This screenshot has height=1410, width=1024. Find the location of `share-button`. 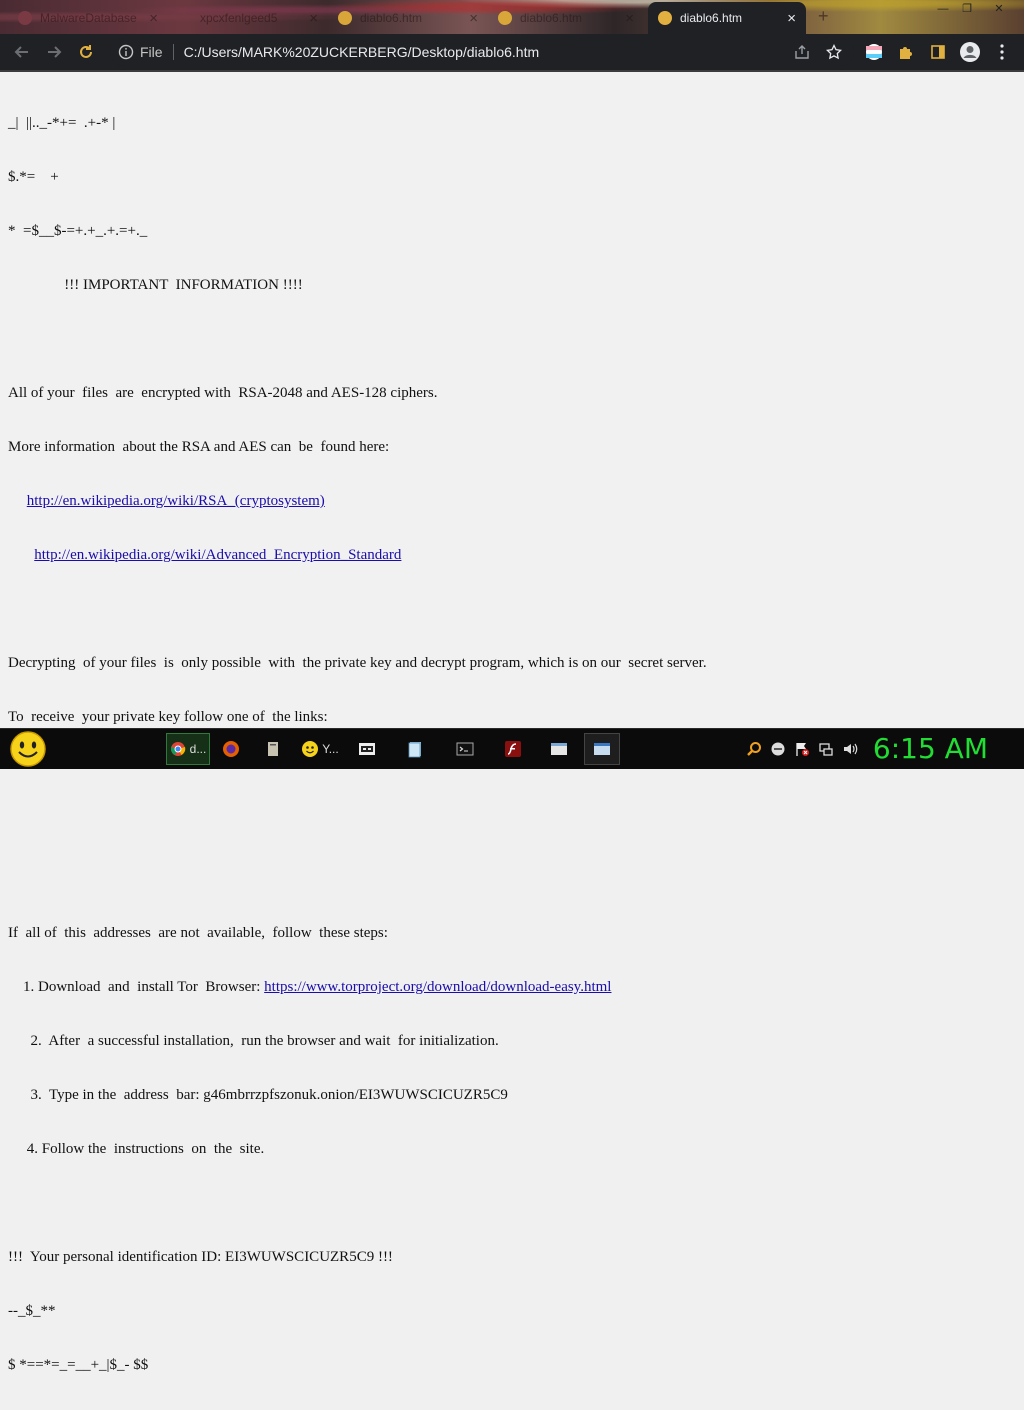

share-button is located at coordinates (802, 52).